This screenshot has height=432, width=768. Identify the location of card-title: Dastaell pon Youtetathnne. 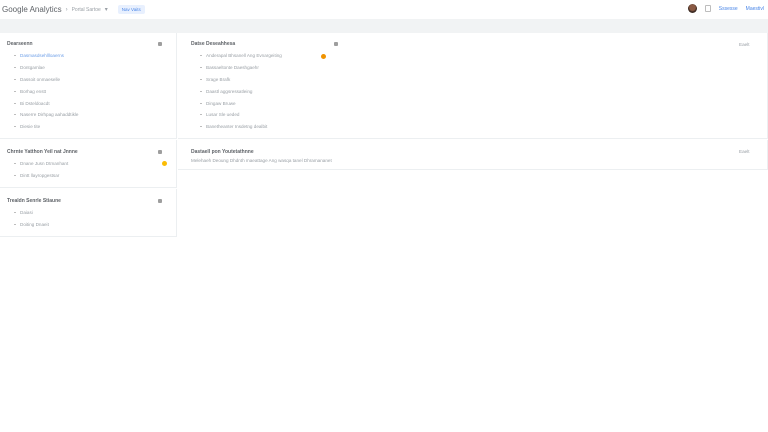
(222, 152).